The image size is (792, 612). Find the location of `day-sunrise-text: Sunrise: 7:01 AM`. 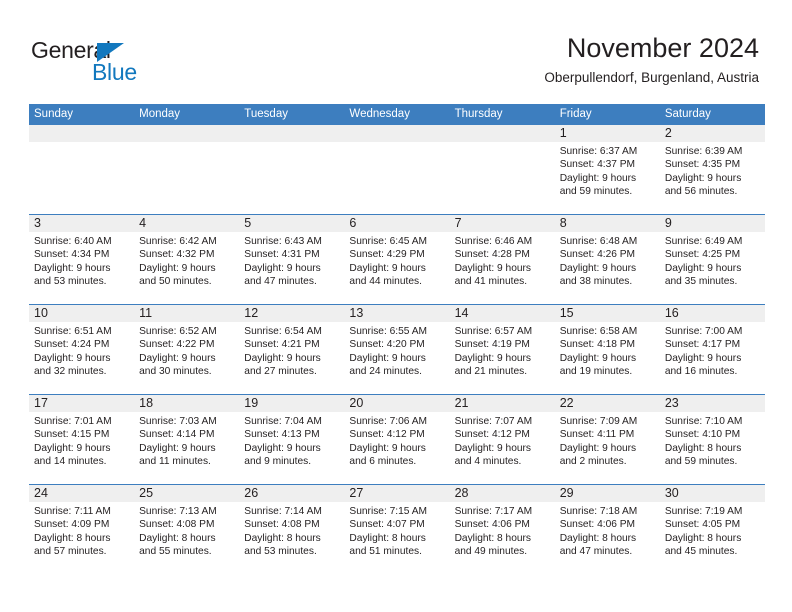

day-sunrise-text: Sunrise: 7:01 AM is located at coordinates (73, 421).